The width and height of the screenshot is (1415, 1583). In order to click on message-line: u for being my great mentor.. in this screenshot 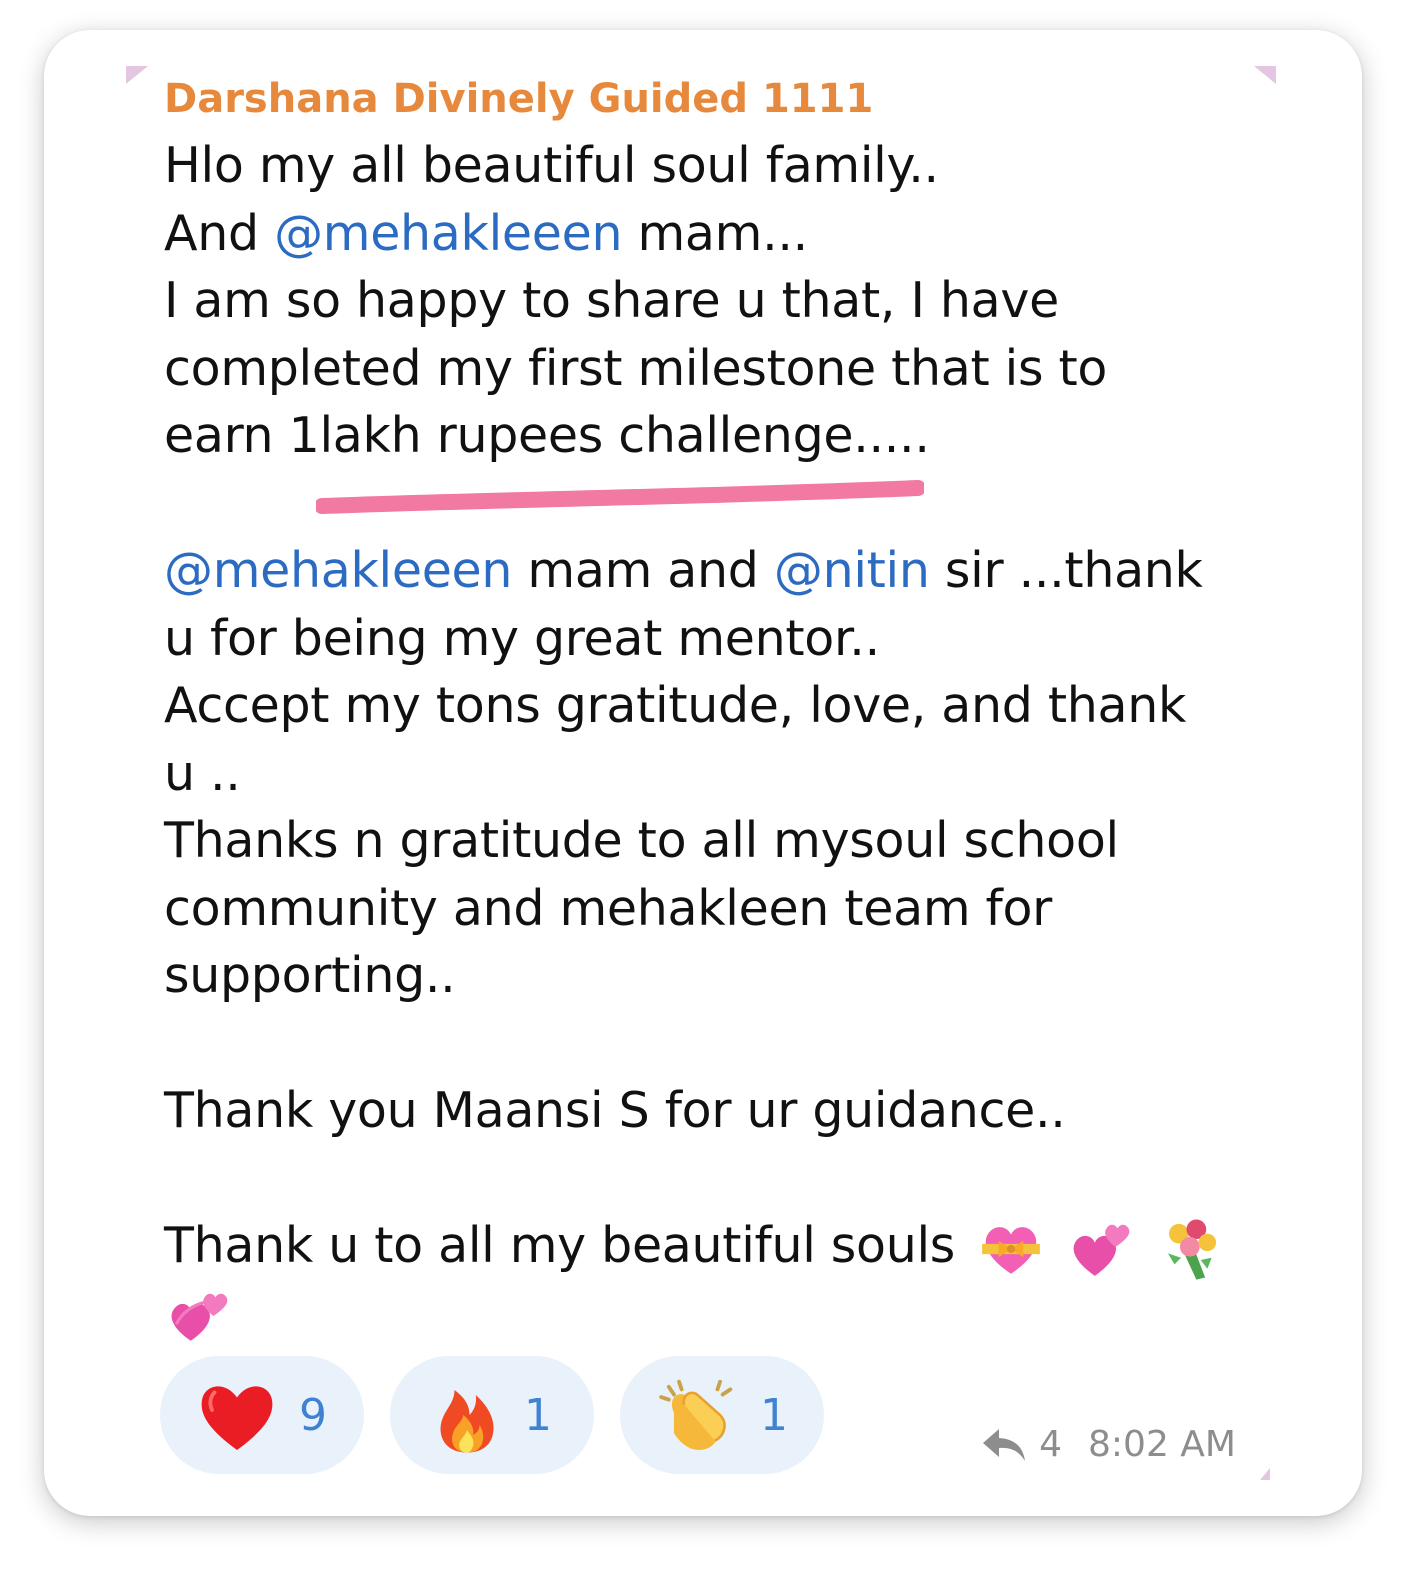, I will do `click(522, 638)`.